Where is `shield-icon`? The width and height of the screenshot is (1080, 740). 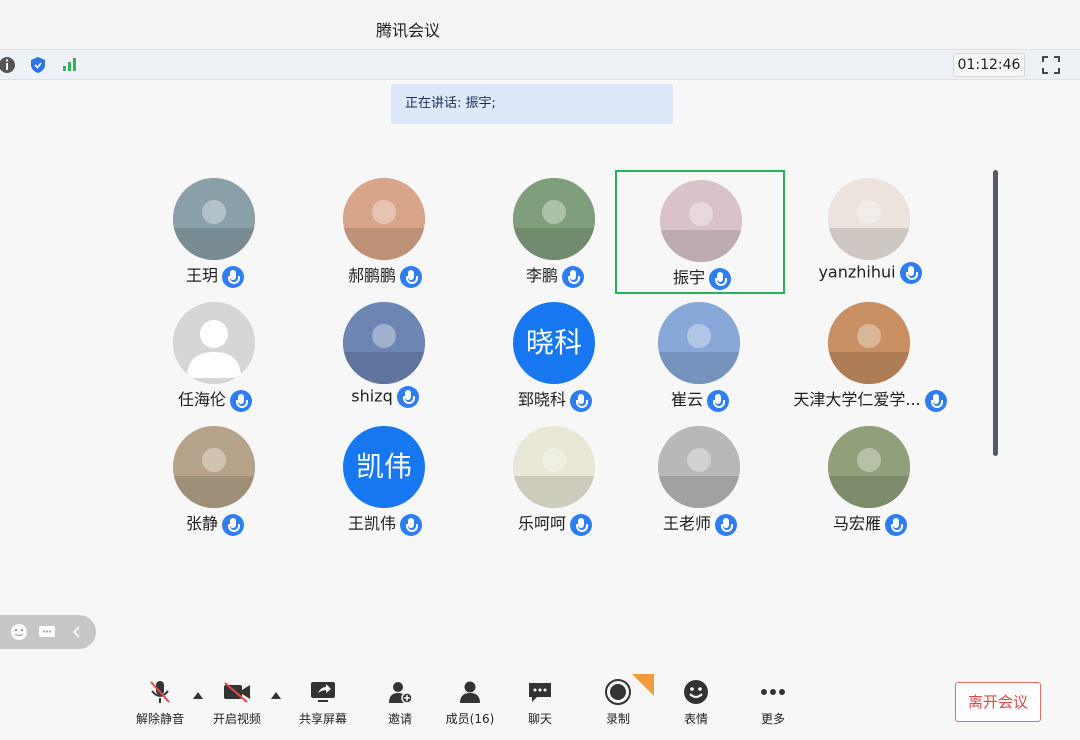
shield-icon is located at coordinates (38, 65).